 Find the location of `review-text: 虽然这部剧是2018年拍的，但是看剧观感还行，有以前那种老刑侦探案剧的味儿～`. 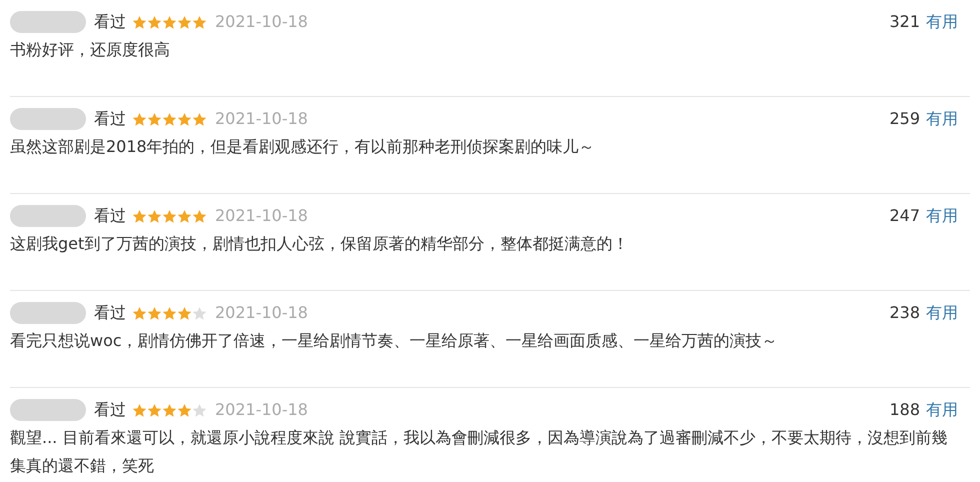

review-text: 虽然这部剧是2018年拍的，但是看剧观感还行，有以前那种老刑侦探案剧的味儿～ is located at coordinates (303, 147).